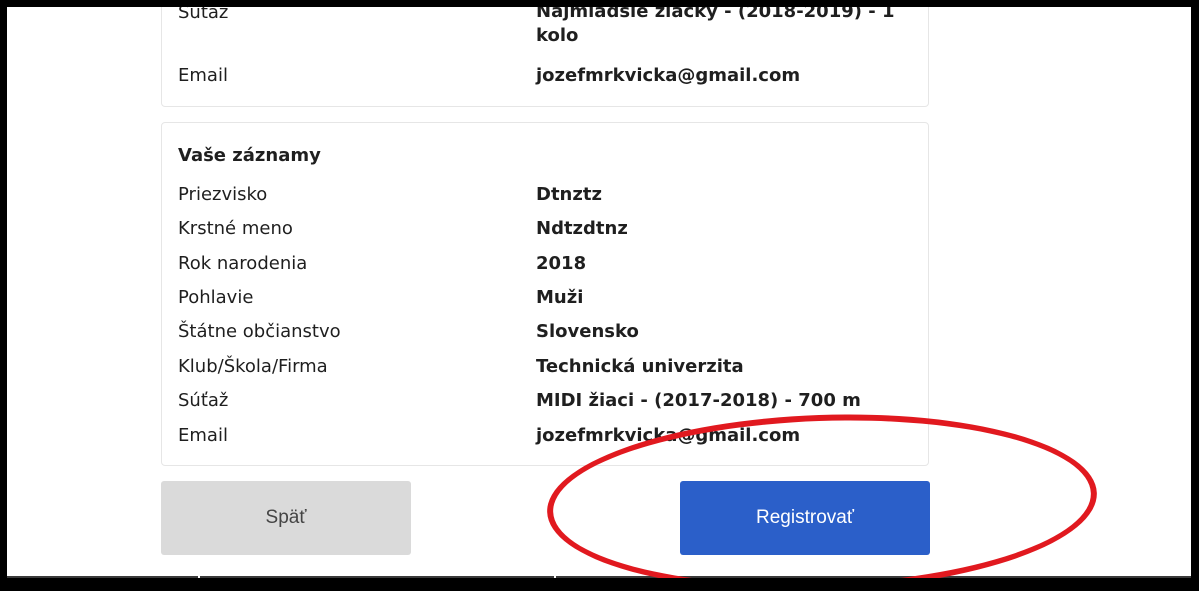 The width and height of the screenshot is (1199, 591). What do you see at coordinates (569, 194) in the screenshot?
I see `detail-value: Dtnztz` at bounding box center [569, 194].